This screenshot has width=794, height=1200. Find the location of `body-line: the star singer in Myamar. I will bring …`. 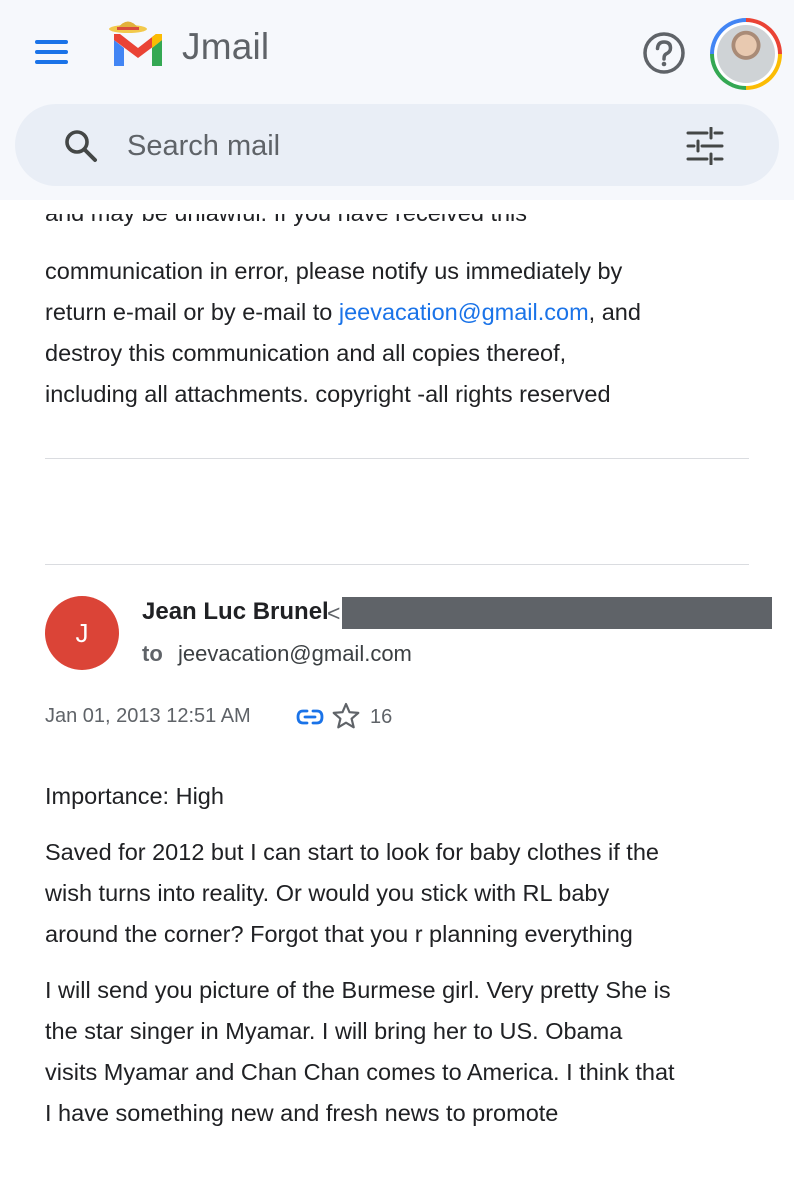

body-line: the star singer in Myamar. I will bring … is located at coordinates (334, 1031).